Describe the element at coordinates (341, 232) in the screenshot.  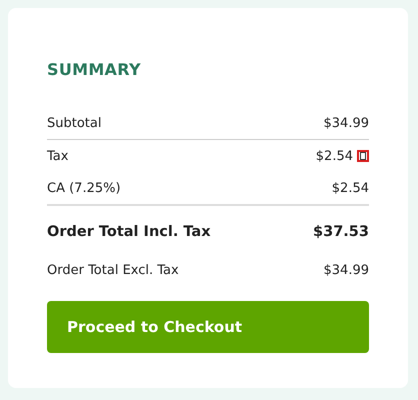
I see `row-value: $37.53` at that location.